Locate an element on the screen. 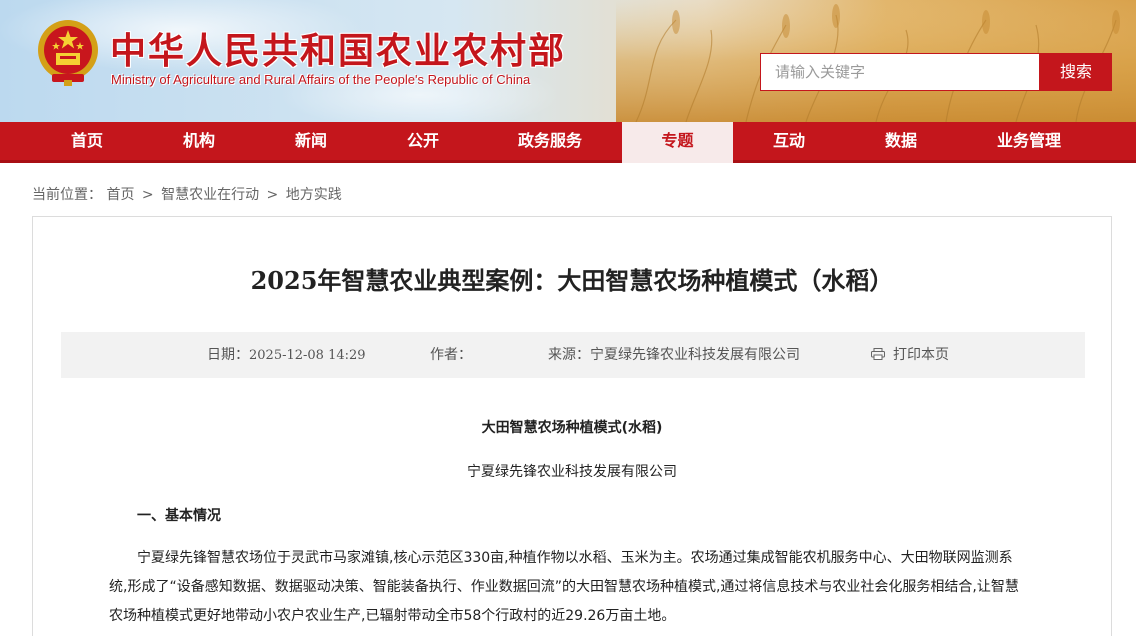 Image resolution: width=1136 pixels, height=636 pixels. meta-date-label: 日期： is located at coordinates (228, 355).